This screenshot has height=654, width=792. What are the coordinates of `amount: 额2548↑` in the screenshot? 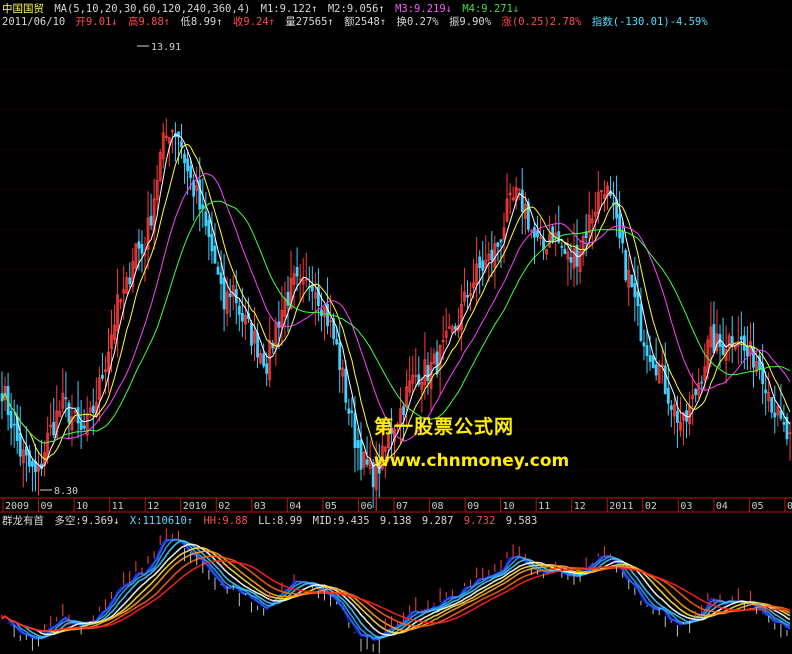 It's located at (365, 22).